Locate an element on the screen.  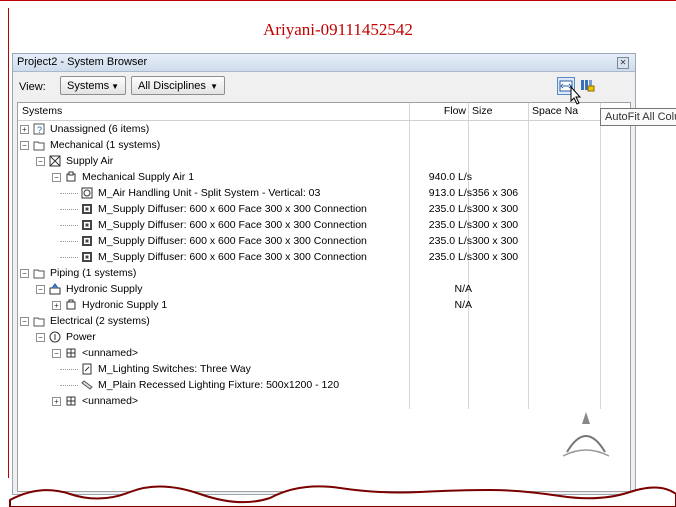
column-header-flow: Flow is located at coordinates (446, 111).